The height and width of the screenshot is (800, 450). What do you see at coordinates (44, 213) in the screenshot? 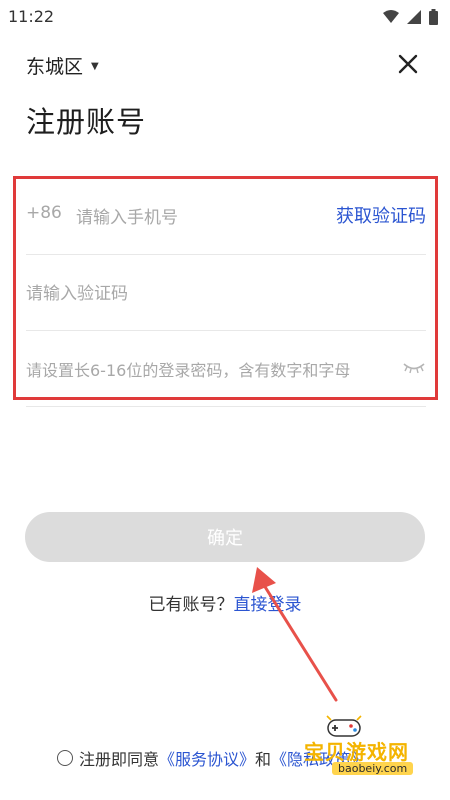
I see `country-code: +86` at bounding box center [44, 213].